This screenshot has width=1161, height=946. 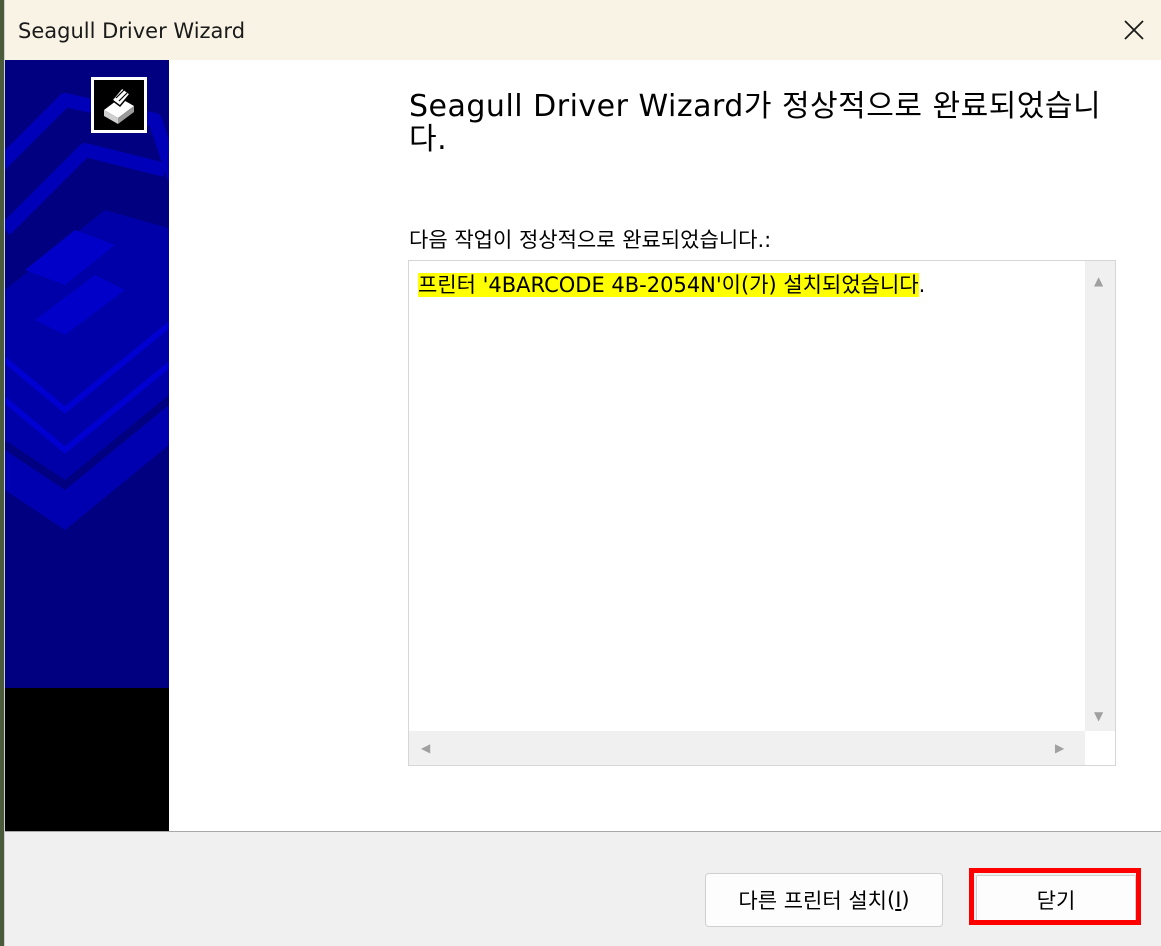 What do you see at coordinates (132, 31) in the screenshot?
I see `window-title: Seagull Driver Wizard` at bounding box center [132, 31].